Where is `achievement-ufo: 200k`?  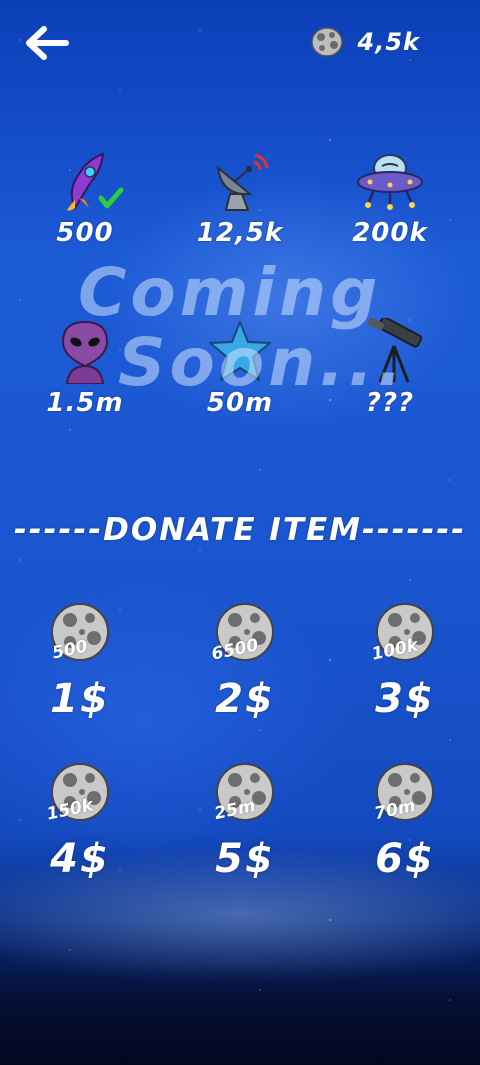 achievement-ufo: 200k is located at coordinates (390, 199).